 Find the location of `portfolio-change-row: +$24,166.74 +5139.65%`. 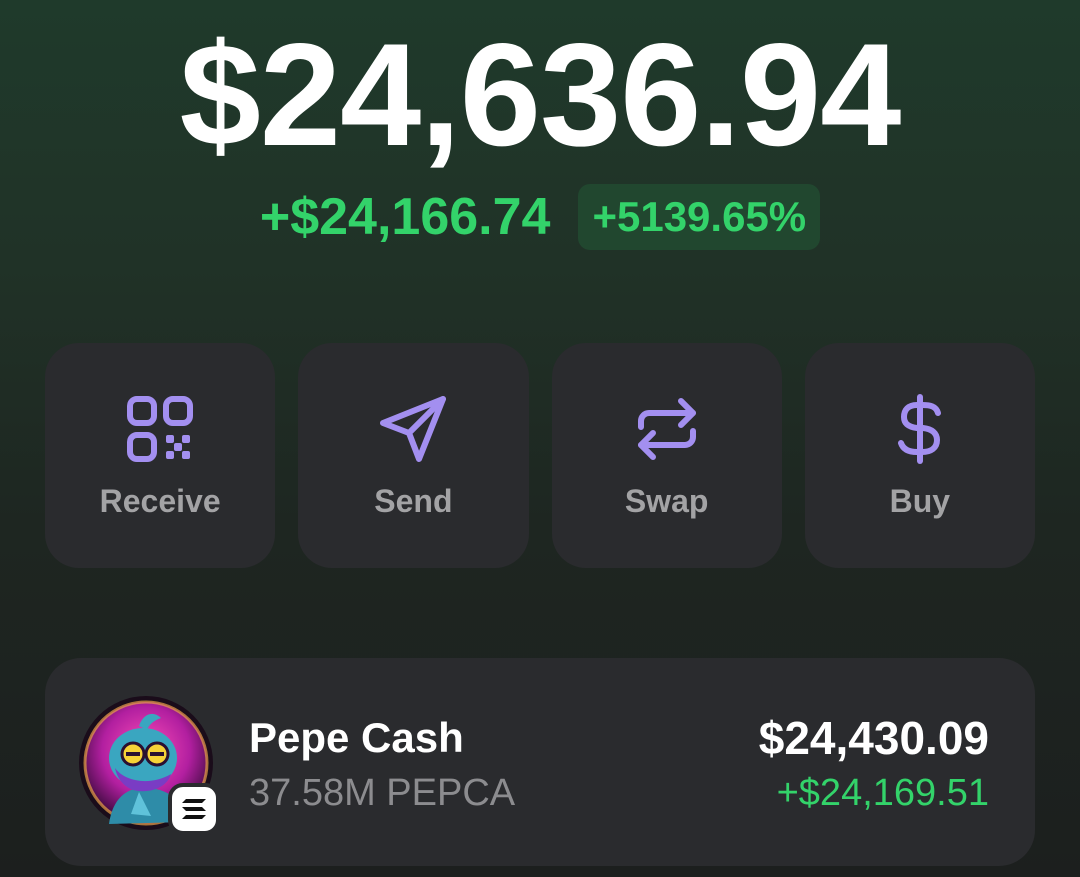

portfolio-change-row: +$24,166.74 +5139.65% is located at coordinates (540, 217).